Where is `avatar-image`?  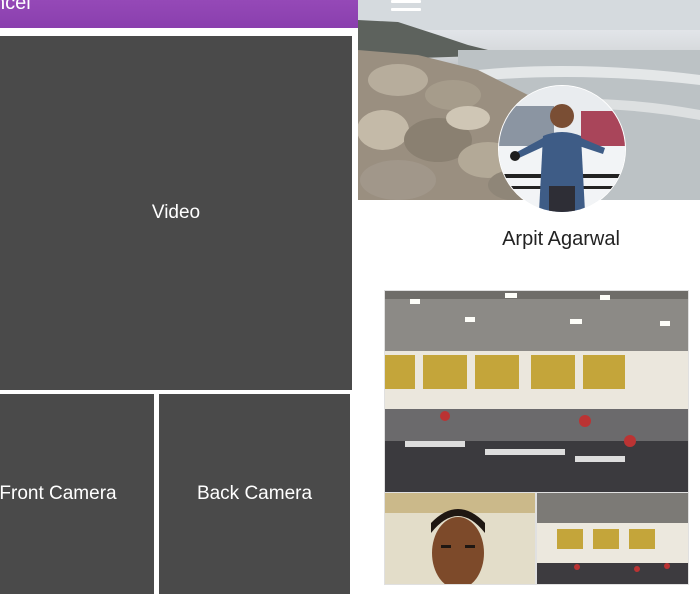
avatar-image is located at coordinates (562, 149).